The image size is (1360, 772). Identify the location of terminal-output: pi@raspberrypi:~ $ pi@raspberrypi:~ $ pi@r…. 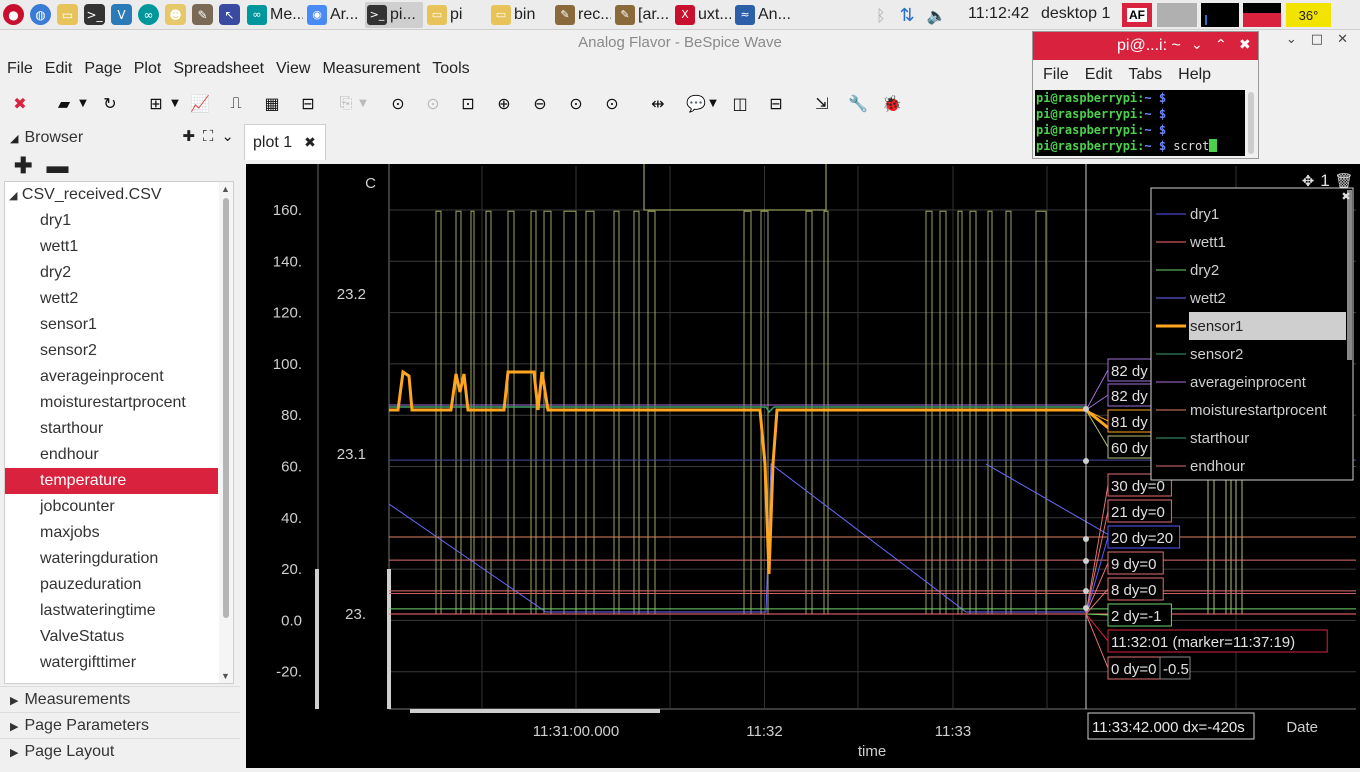
(1140, 123).